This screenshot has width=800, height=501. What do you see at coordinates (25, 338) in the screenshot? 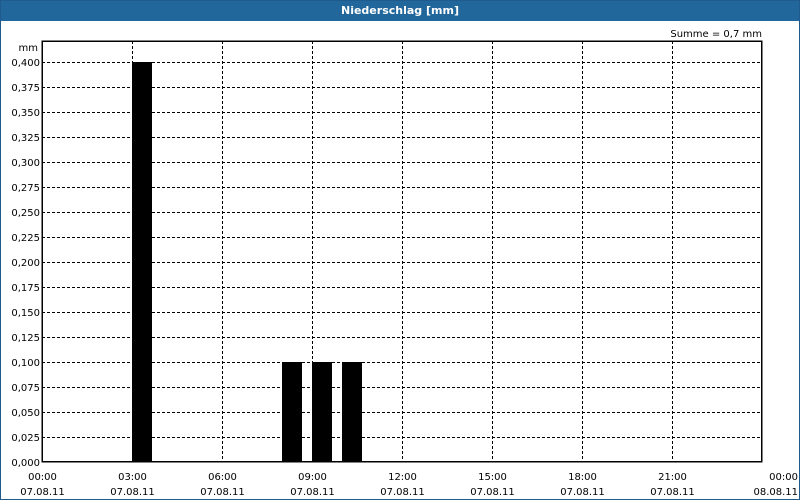
I see `y-tick-label: 0,125` at bounding box center [25, 338].